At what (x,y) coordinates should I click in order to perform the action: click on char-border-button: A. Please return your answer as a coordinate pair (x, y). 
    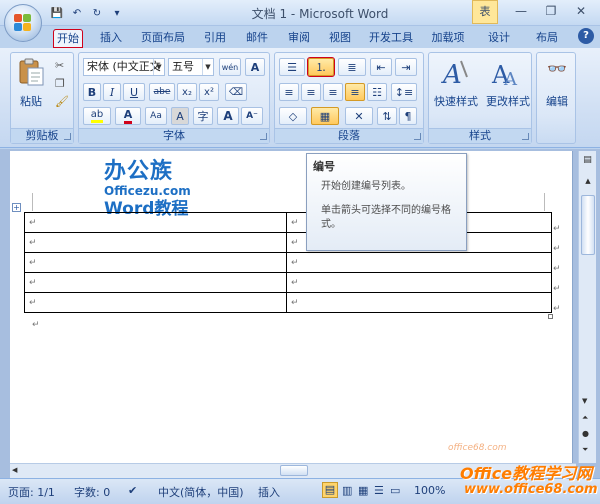
    Looking at the image, I should click on (255, 67).